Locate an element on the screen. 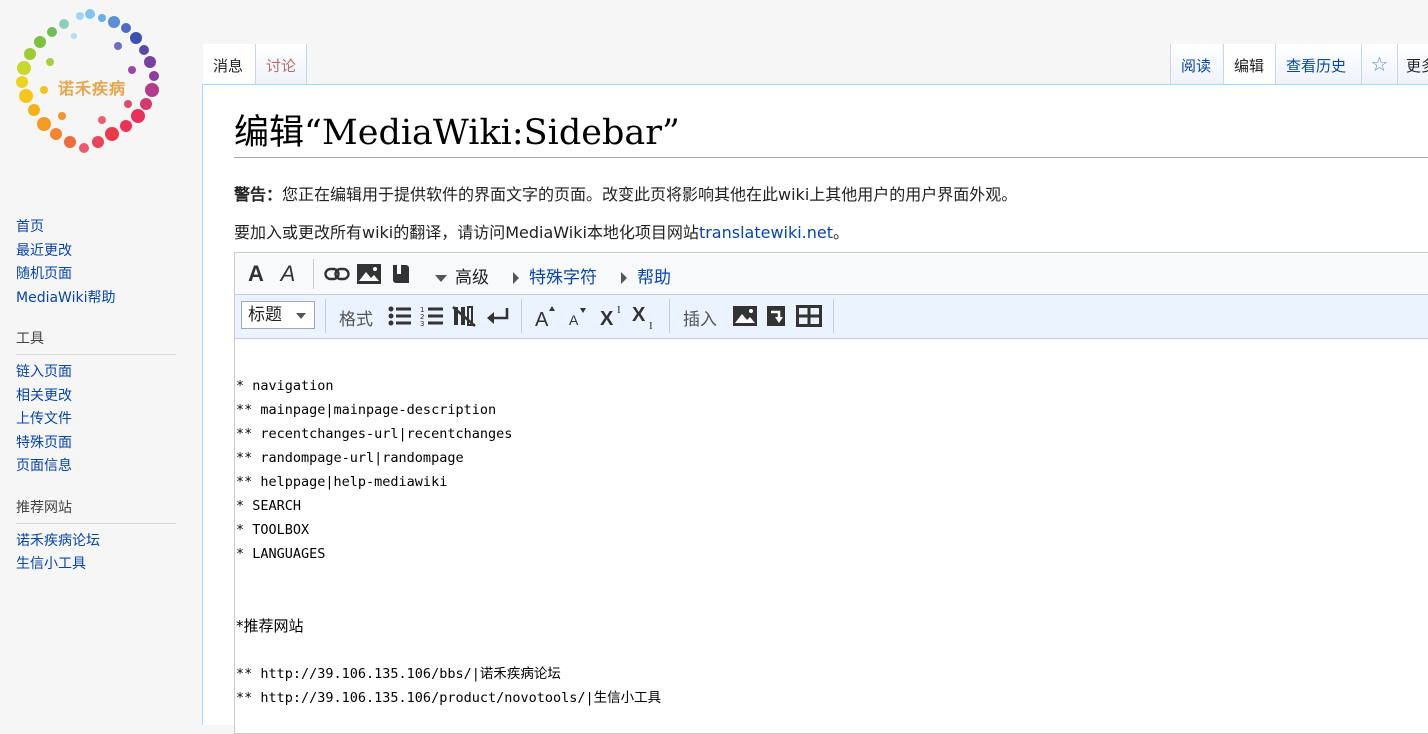  sidebar-tools: 工具 链入页面 相关更改 上传文件 特殊页面 页面信息 is located at coordinates (96, 403).